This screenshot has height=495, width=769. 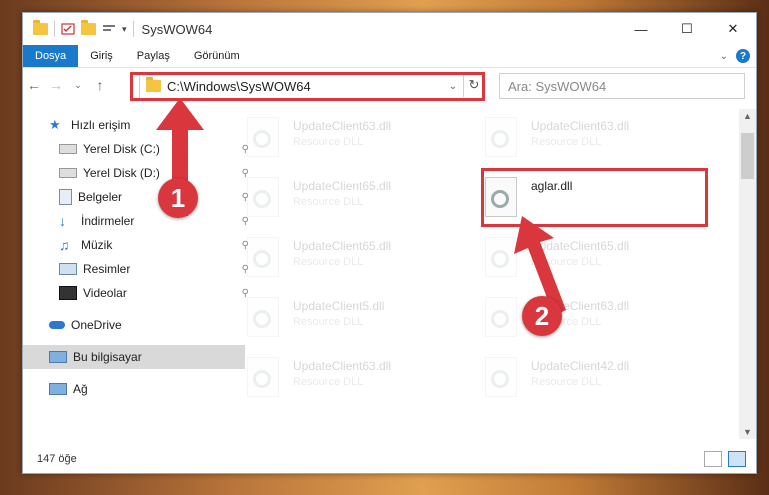 What do you see at coordinates (724, 56) in the screenshot?
I see `ribbon-expand-icon: ⌄` at bounding box center [724, 56].